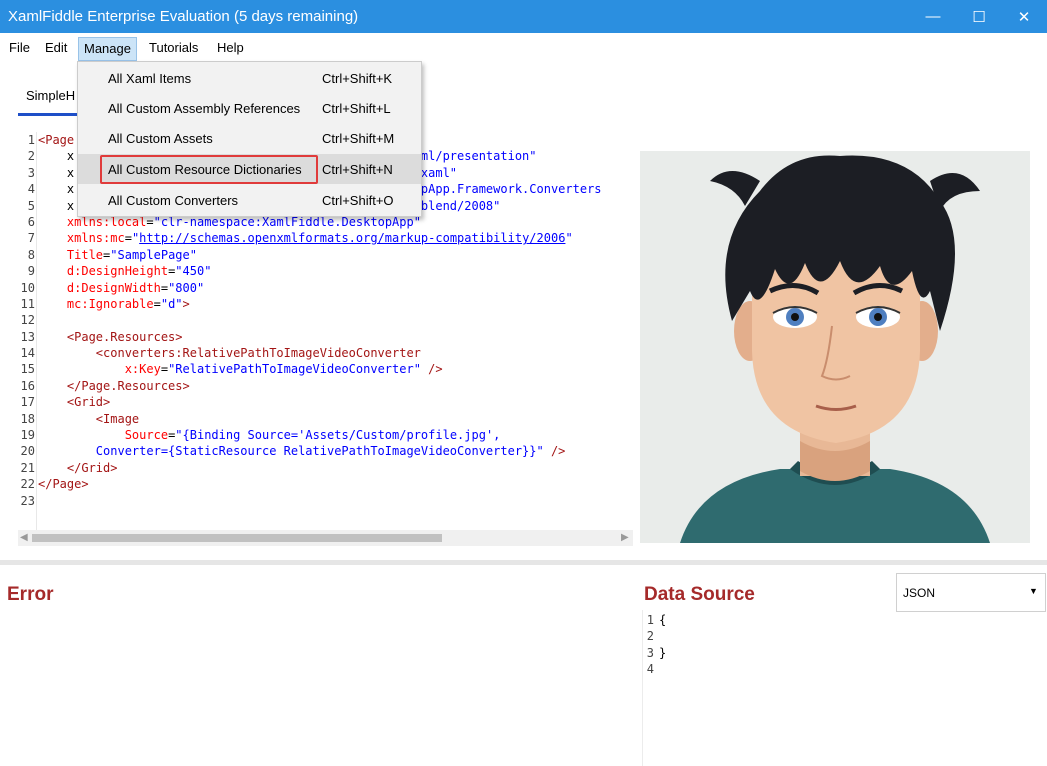 Image resolution: width=1047 pixels, height=766 pixels. I want to click on line-number: 23, so click(27, 500).